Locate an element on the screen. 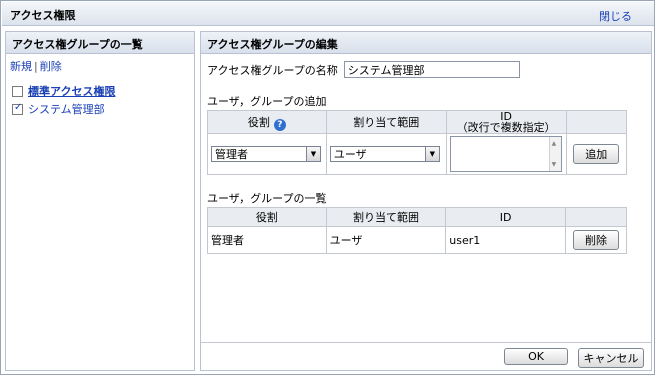  col-header-id: ID （改行で複数指定） is located at coordinates (506, 122).